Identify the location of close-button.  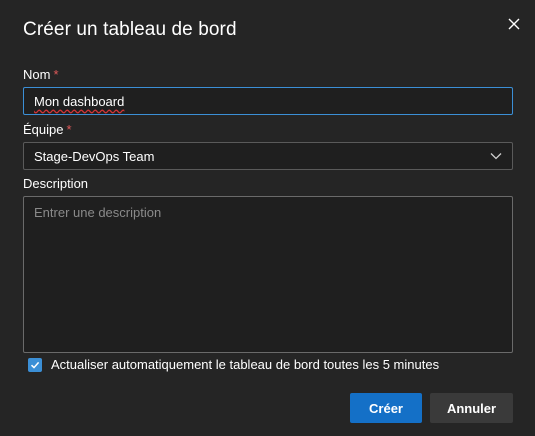
(514, 24).